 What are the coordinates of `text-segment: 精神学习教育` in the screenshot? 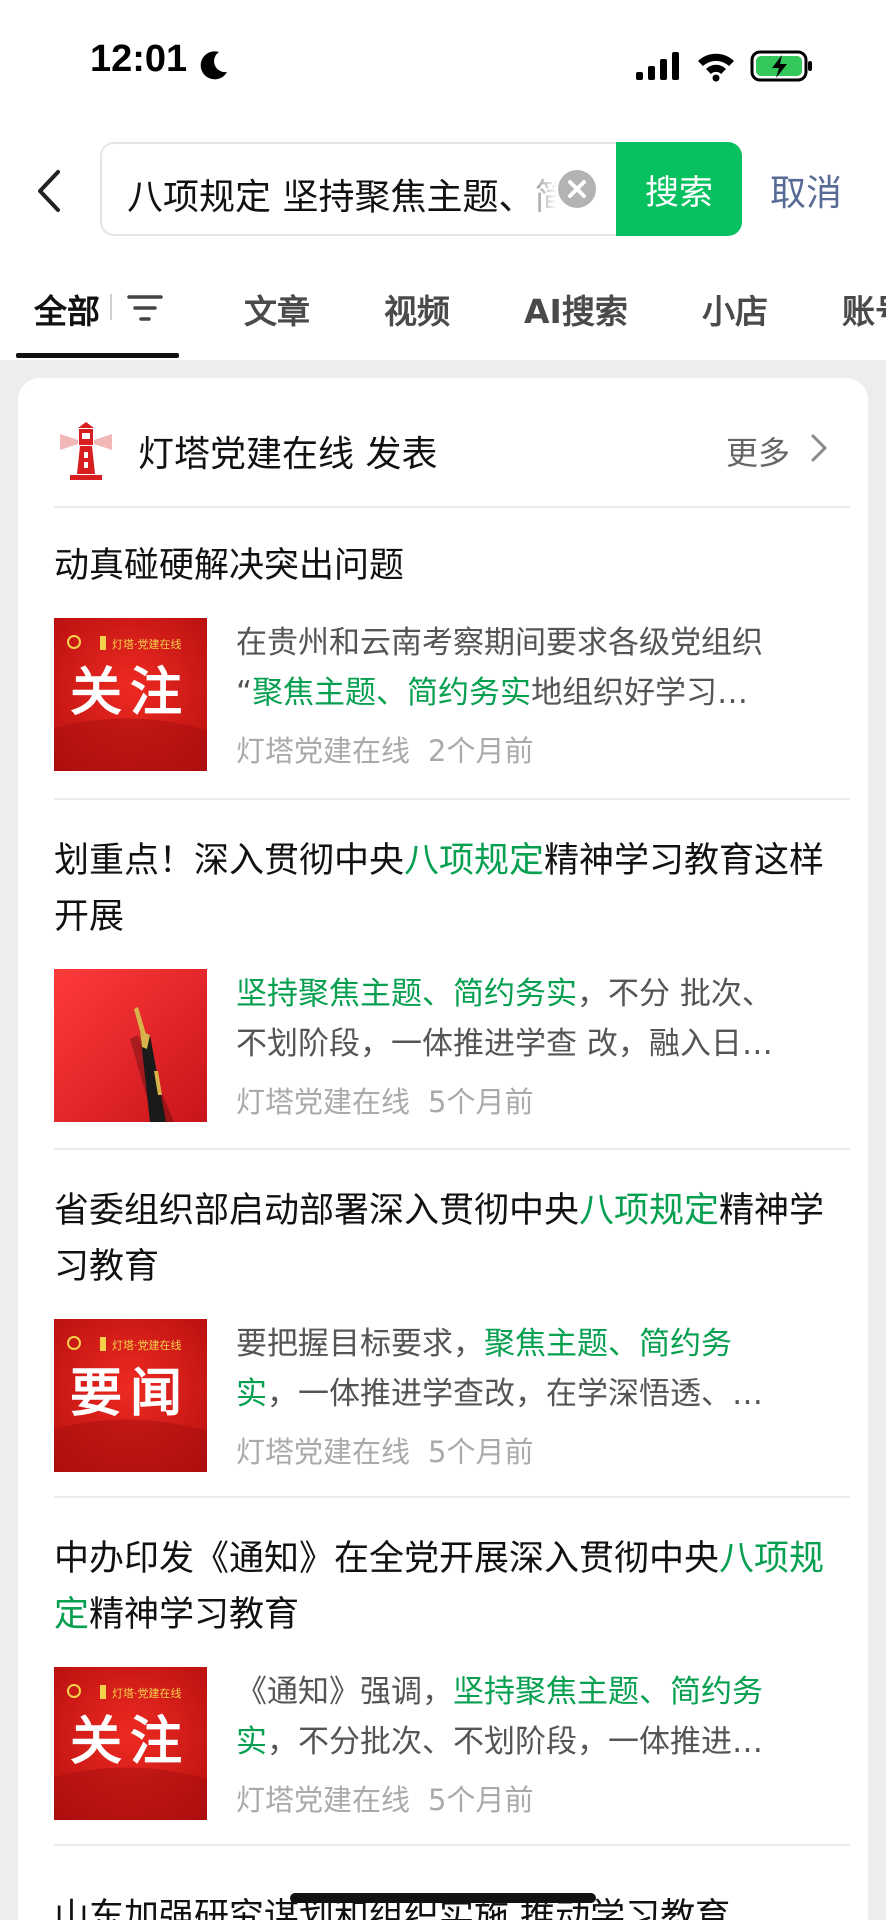 It's located at (194, 1615).